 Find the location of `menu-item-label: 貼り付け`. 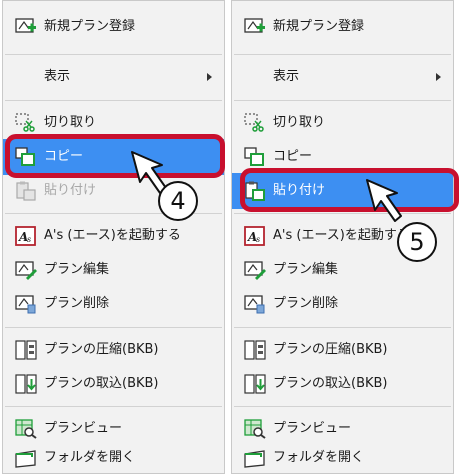

menu-item-label: 貼り付け is located at coordinates (70, 190).